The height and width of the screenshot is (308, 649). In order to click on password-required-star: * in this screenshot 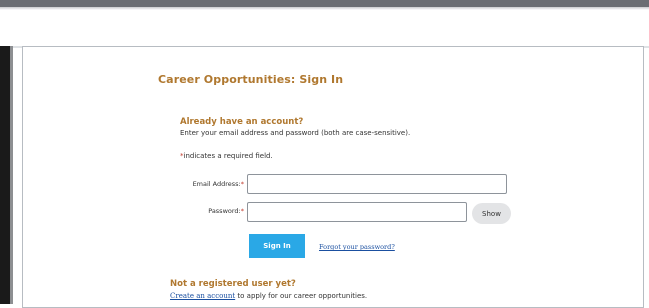, I will do `click(242, 211)`.